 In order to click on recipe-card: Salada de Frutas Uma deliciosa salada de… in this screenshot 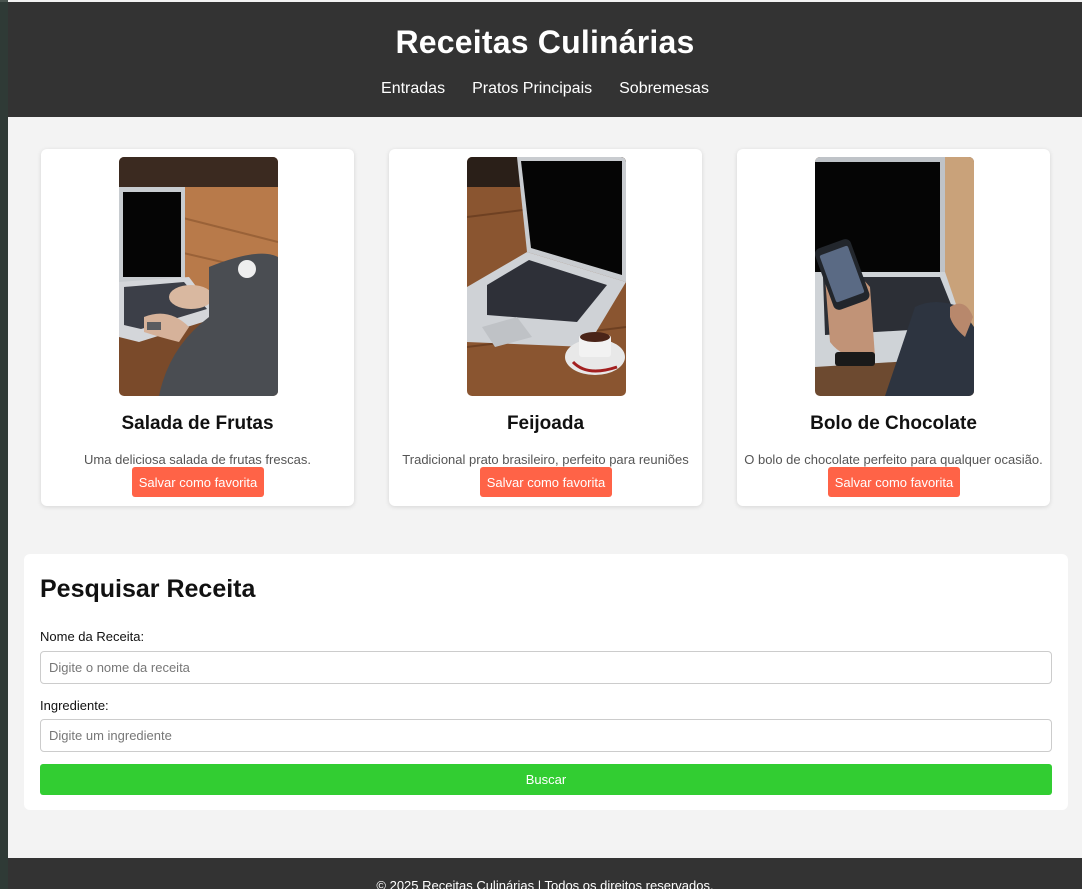, I will do `click(197, 327)`.